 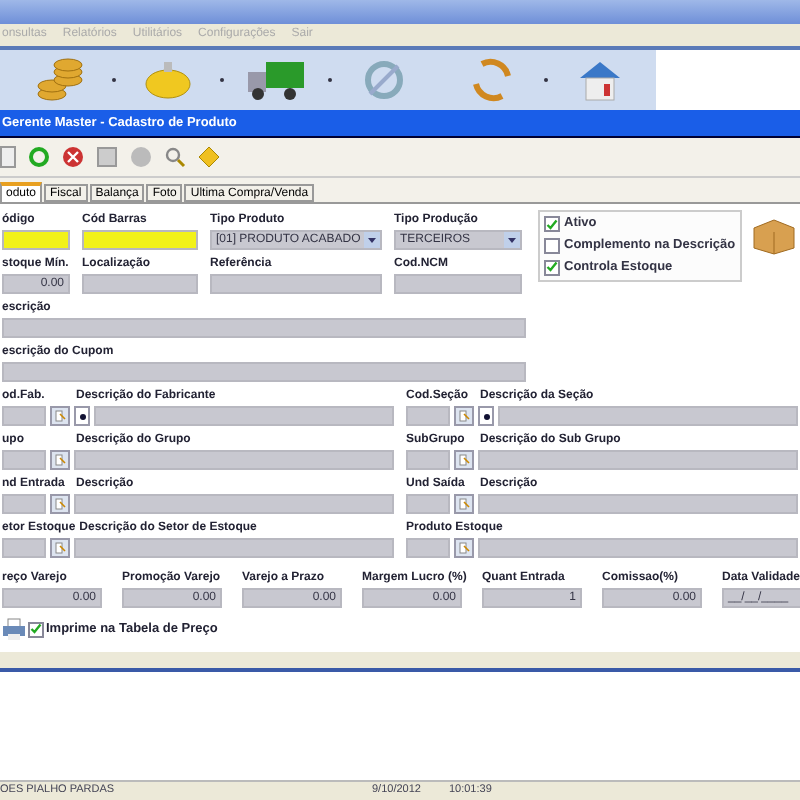 I want to click on sync-icon, so click(x=492, y=80).